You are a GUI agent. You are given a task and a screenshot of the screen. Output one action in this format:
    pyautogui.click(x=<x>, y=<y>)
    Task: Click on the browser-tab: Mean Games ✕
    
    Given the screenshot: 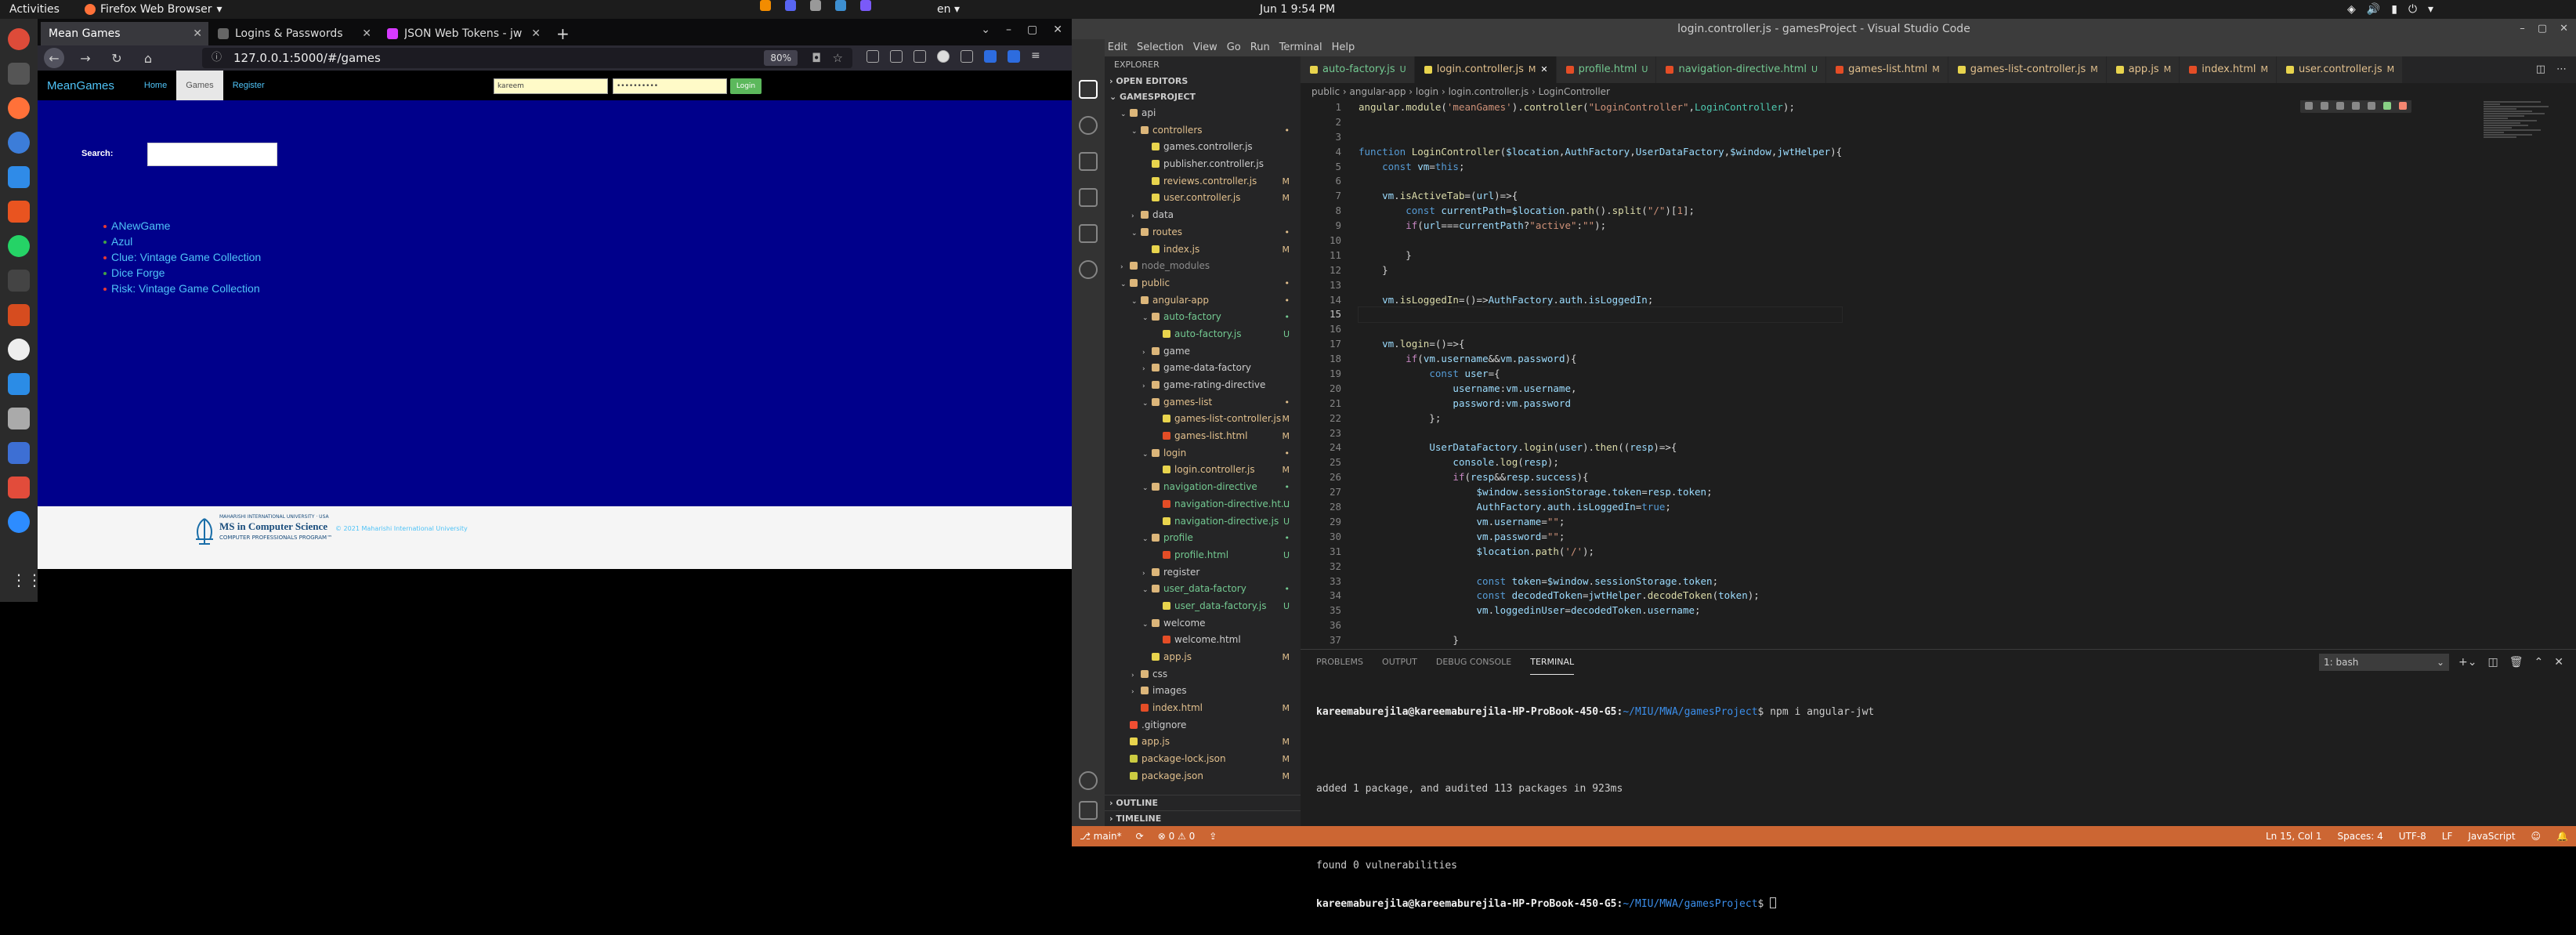 What is the action you would take?
    pyautogui.click(x=125, y=33)
    